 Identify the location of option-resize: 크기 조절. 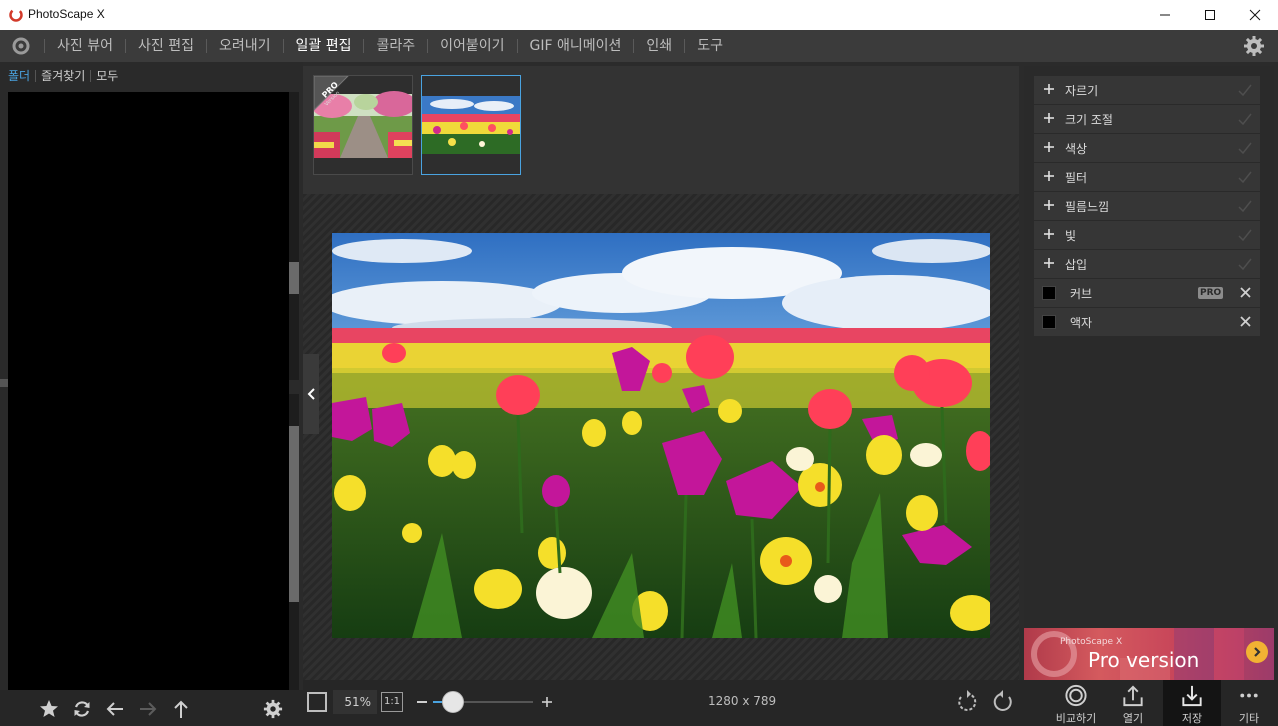
(1147, 119).